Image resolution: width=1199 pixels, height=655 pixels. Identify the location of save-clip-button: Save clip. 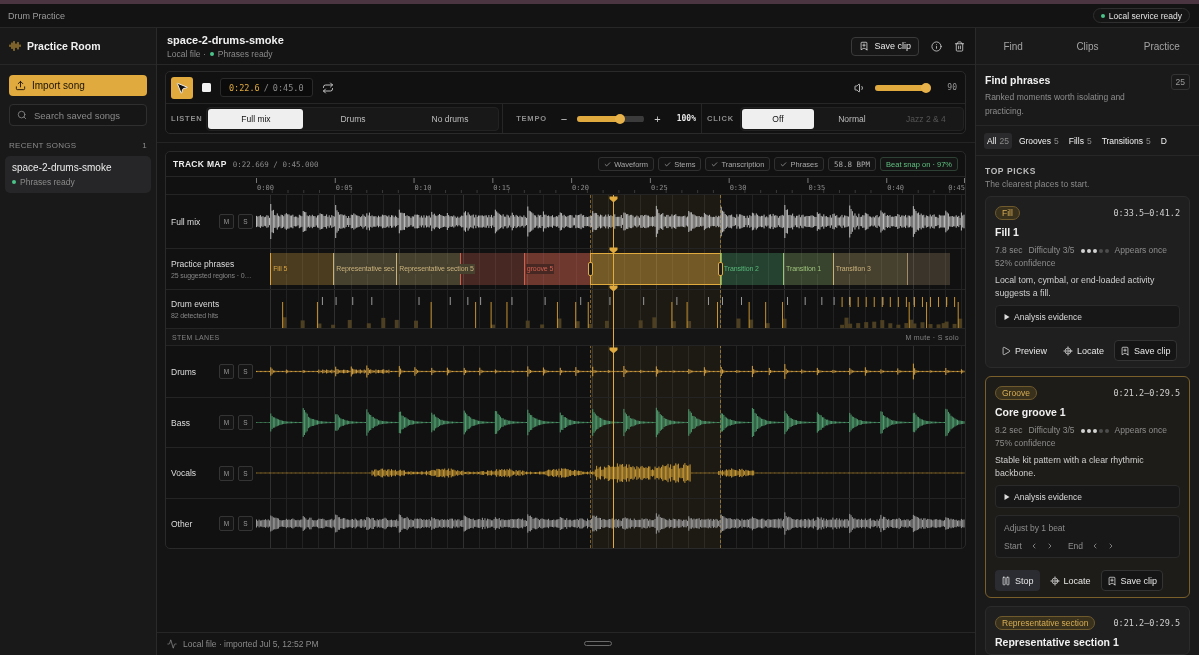
(885, 46).